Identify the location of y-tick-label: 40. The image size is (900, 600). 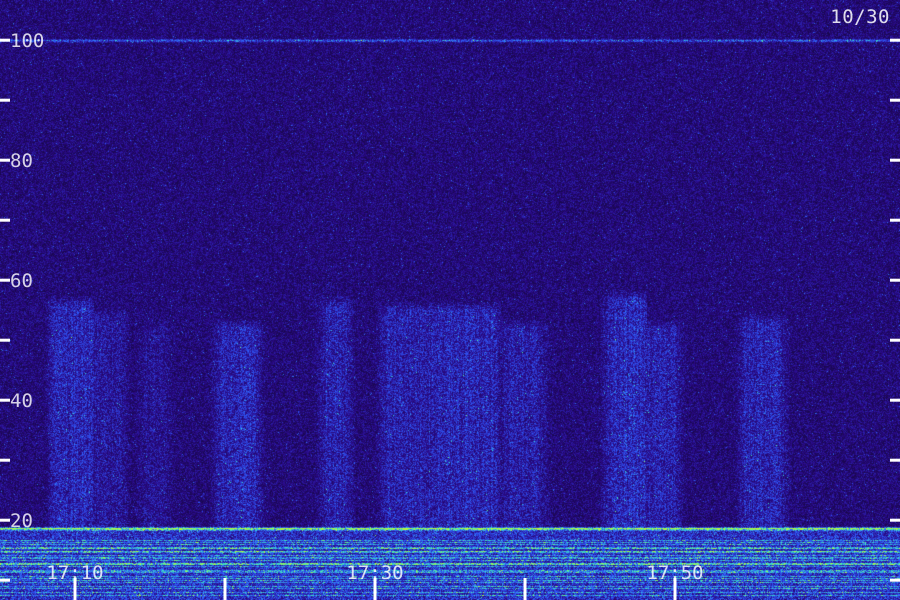
(21, 401).